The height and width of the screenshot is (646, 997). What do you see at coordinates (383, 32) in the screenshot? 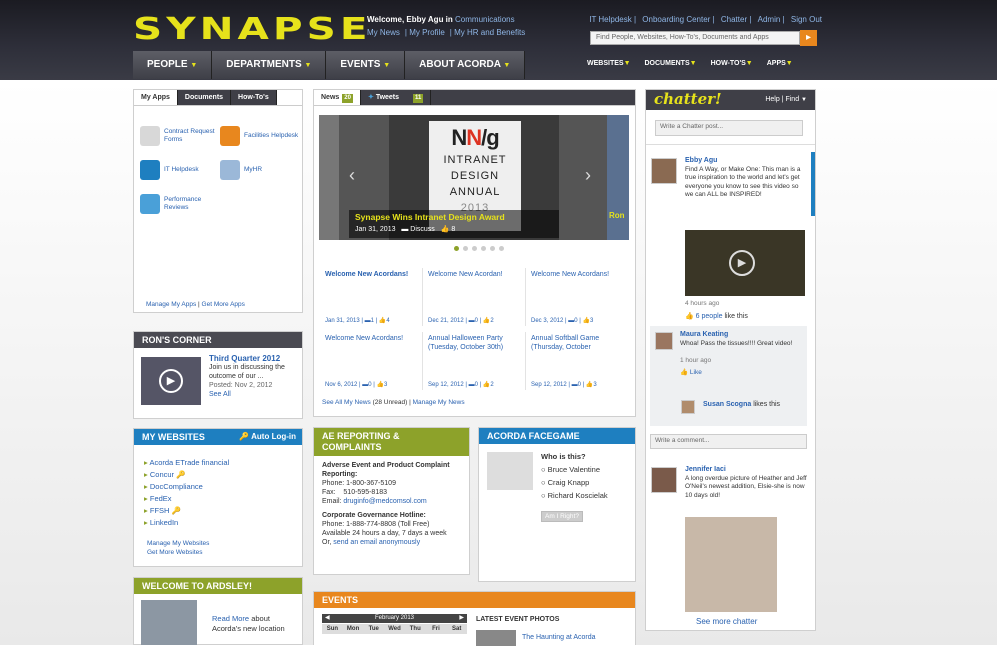
I see `my-news-link: My News` at bounding box center [383, 32].